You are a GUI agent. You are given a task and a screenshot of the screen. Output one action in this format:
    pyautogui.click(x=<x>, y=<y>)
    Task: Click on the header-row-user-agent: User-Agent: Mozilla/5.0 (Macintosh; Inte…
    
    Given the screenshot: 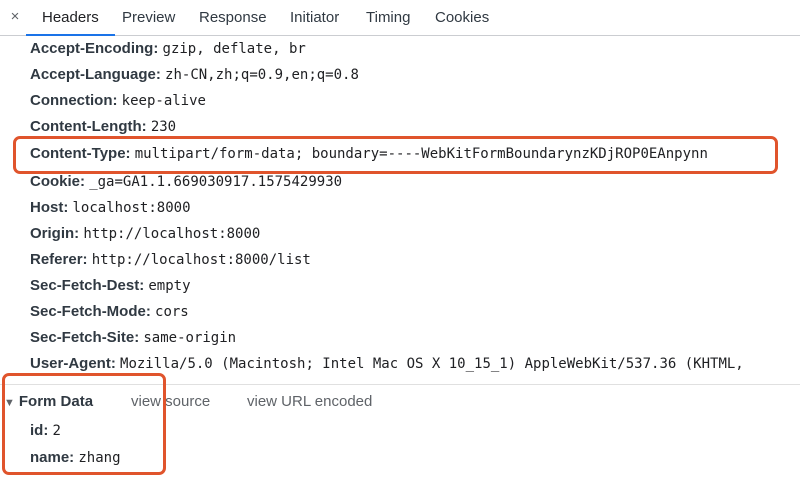 What is the action you would take?
    pyautogui.click(x=387, y=364)
    